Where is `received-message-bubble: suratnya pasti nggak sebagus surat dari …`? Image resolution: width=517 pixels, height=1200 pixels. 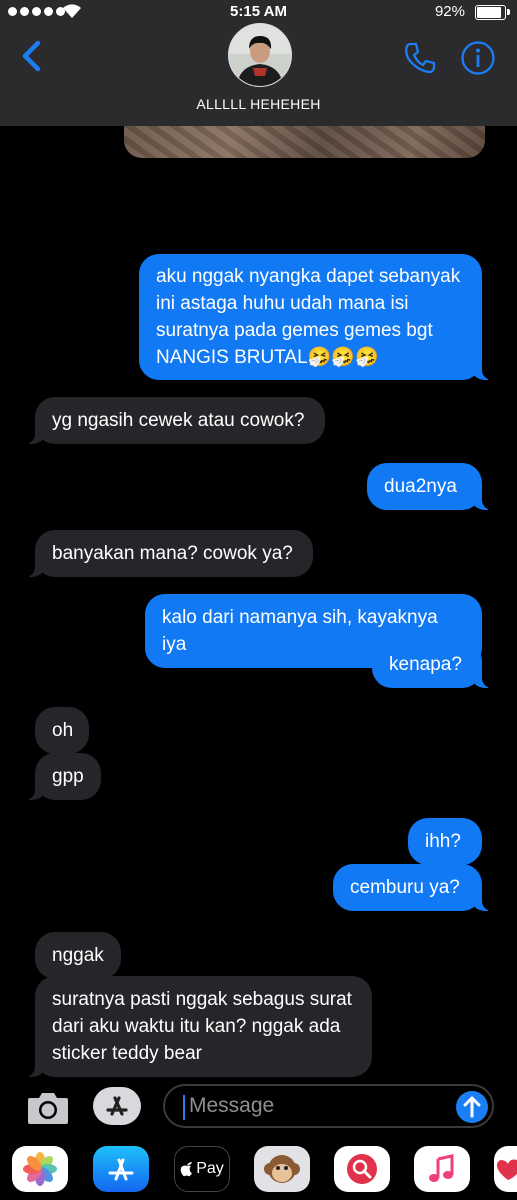
received-message-bubble: suratnya pasti nggak sebagus surat dari … is located at coordinates (198, 1026).